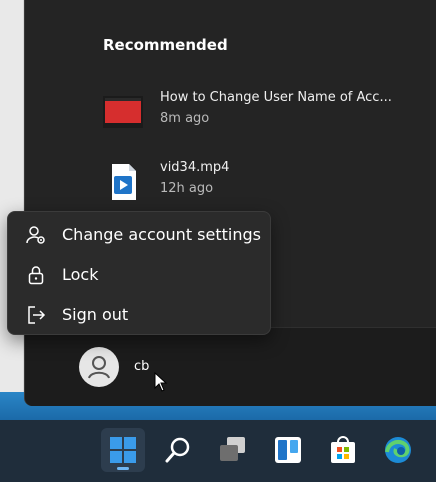 The image size is (436, 482). Describe the element at coordinates (37, 315) in the screenshot. I see `sign-out-icon` at that location.